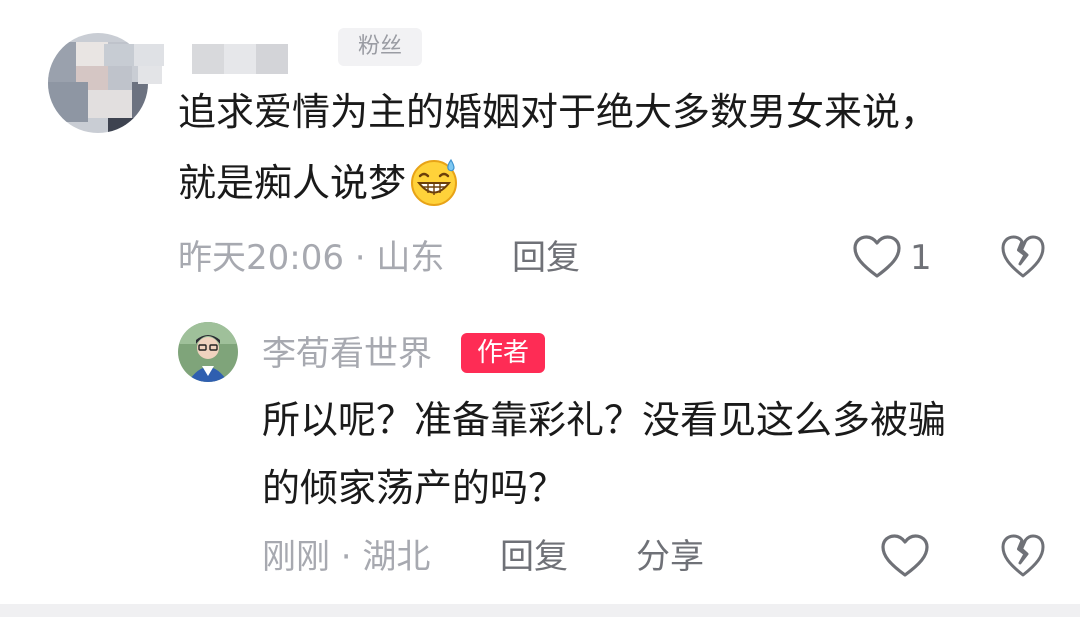 This screenshot has height=617, width=1080. I want to click on reply-text-line-2: 的倾家荡产的吗？, so click(414, 488).